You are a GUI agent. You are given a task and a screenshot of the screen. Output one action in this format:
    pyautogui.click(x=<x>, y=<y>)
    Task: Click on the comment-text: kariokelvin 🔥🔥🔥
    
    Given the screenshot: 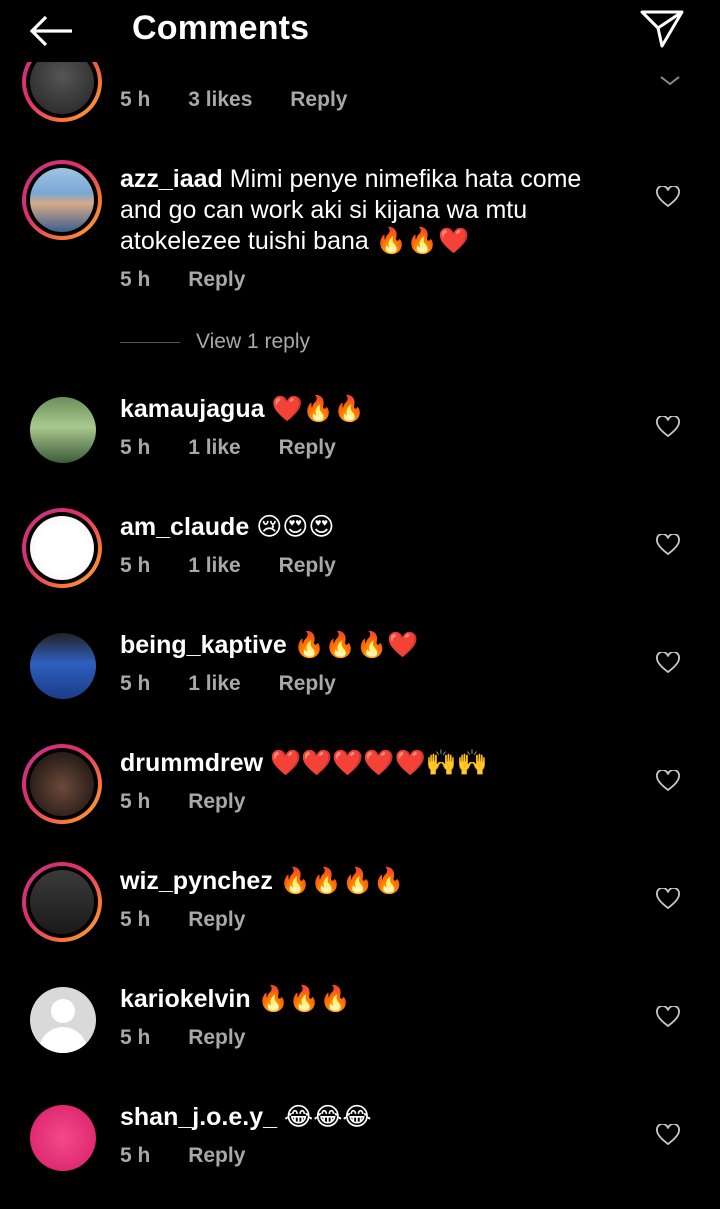 What is the action you would take?
    pyautogui.click(x=370, y=999)
    